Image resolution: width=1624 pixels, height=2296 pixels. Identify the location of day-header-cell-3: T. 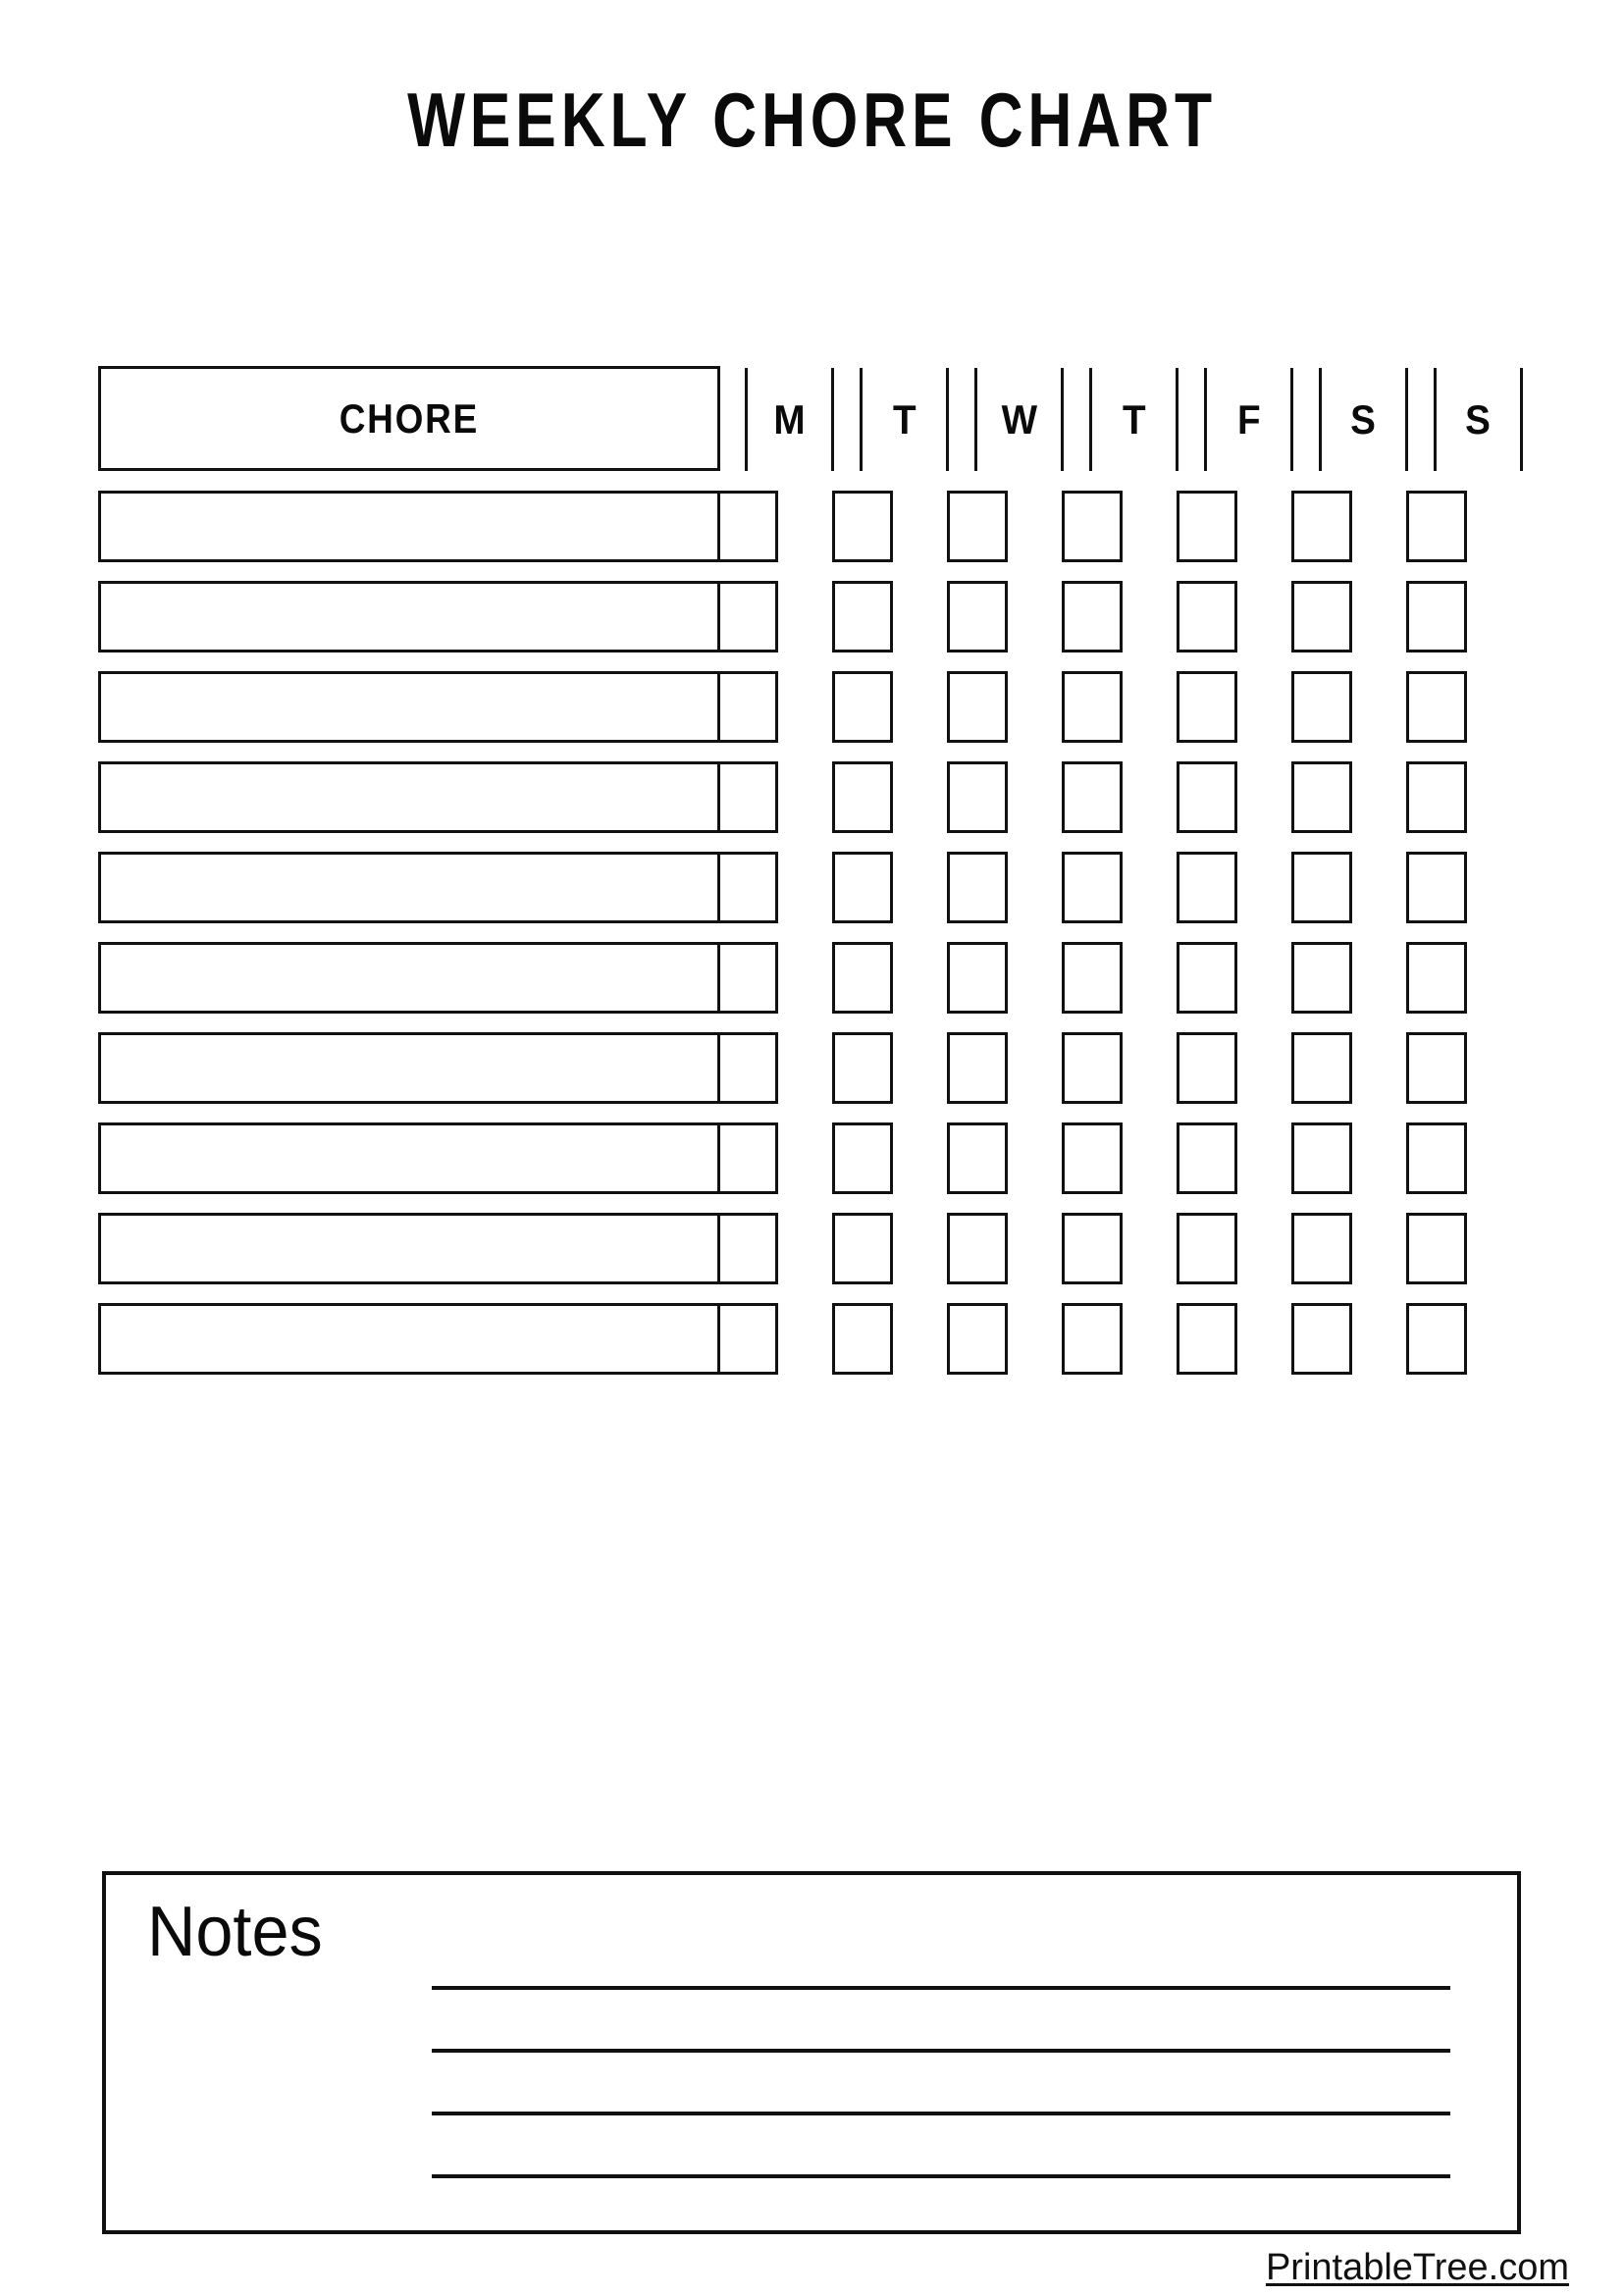
(1134, 419).